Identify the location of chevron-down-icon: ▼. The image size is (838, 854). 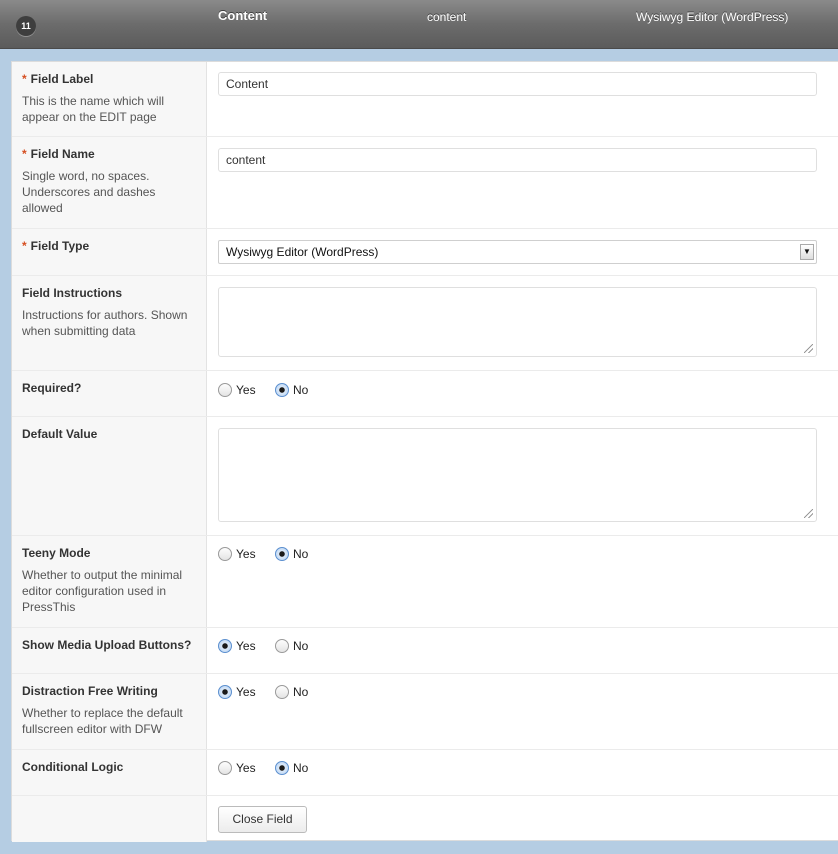
(807, 252).